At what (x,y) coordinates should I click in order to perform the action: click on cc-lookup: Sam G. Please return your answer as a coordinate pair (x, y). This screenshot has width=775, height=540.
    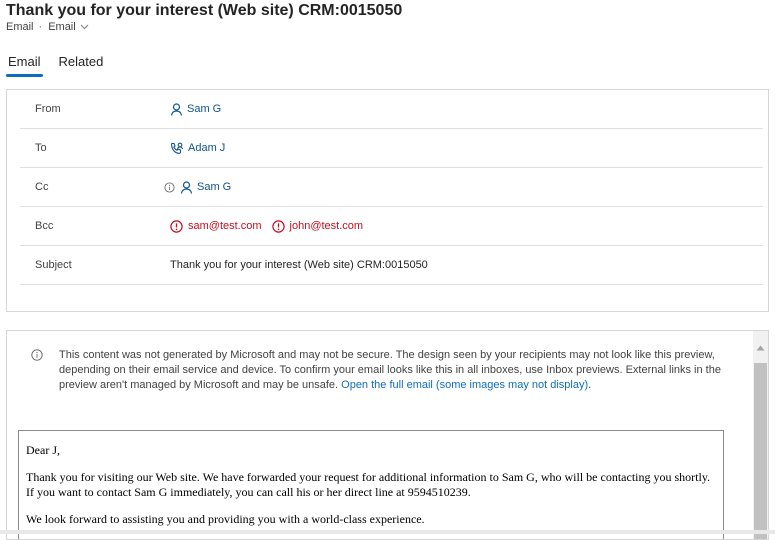
    Looking at the image, I should click on (206, 187).